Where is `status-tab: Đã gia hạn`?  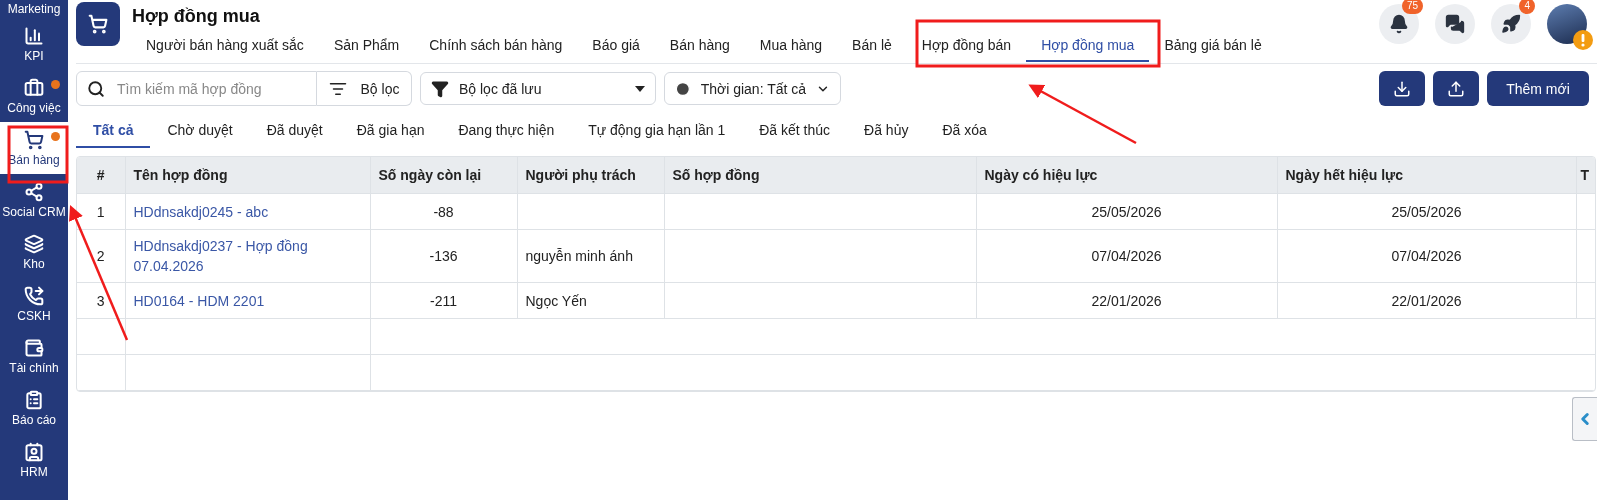
status-tab: Đã gia hạn is located at coordinates (390, 133).